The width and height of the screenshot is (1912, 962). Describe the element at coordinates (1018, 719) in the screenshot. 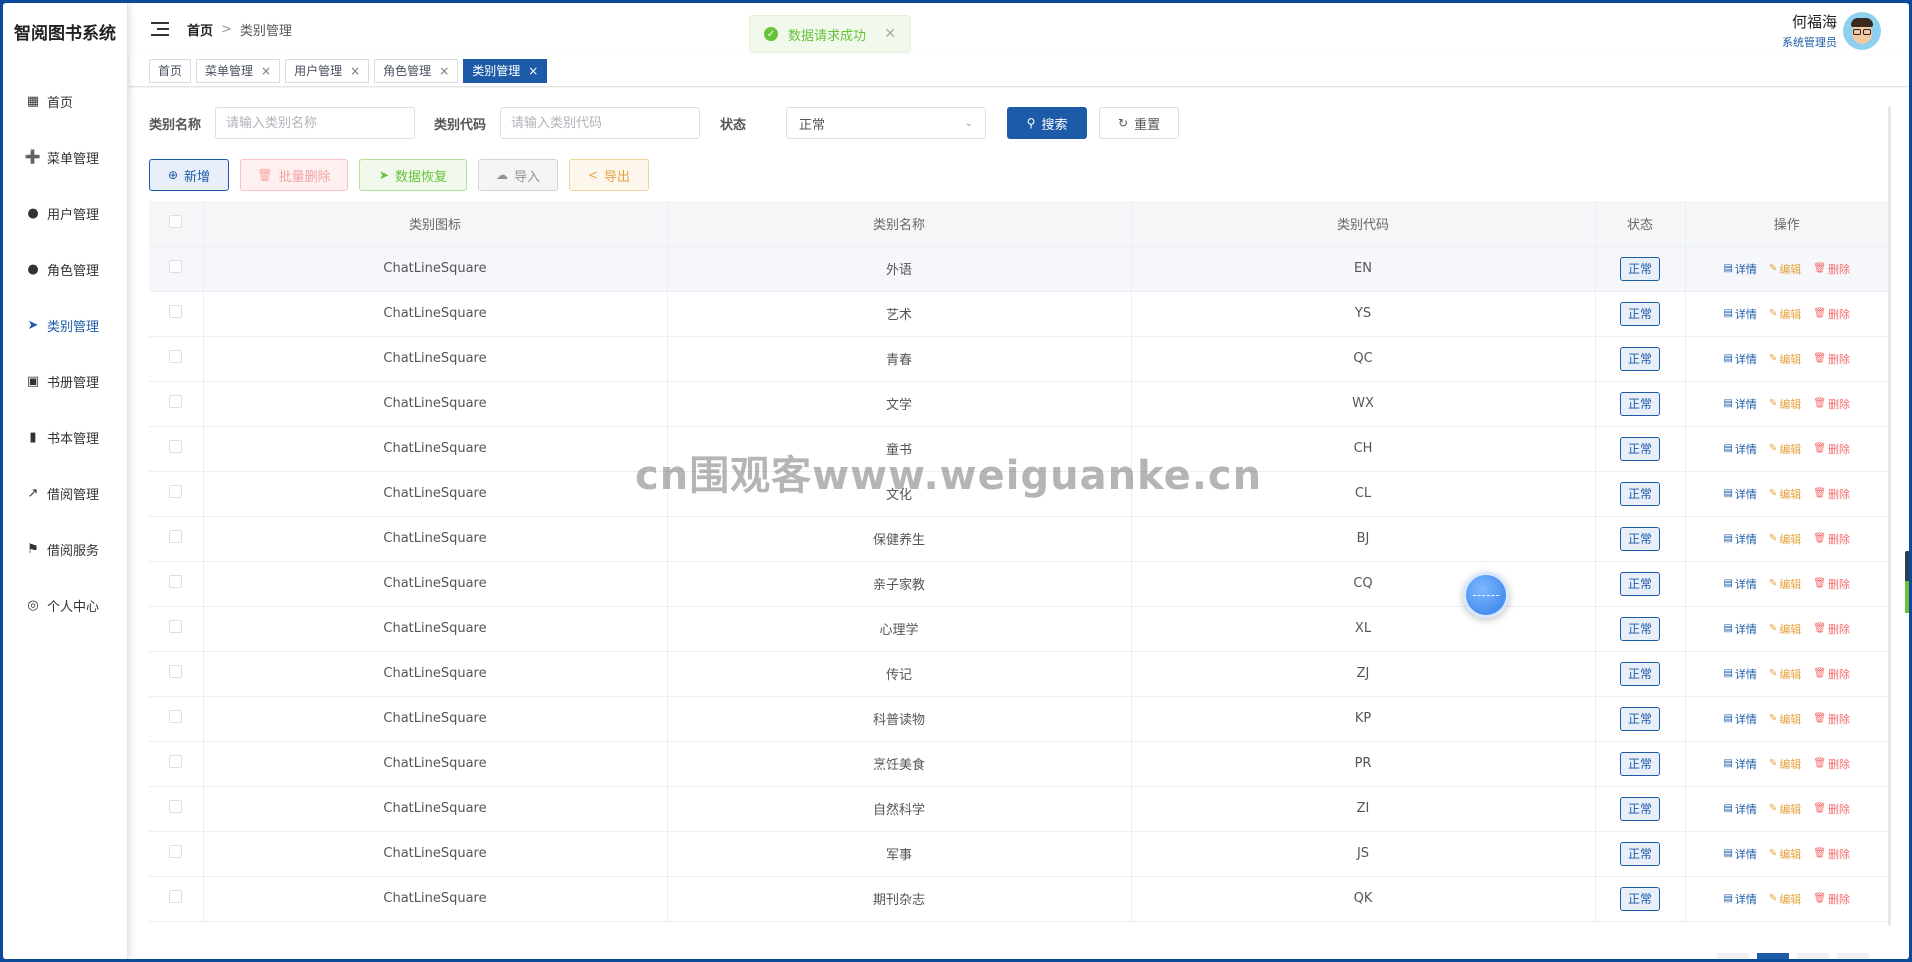

I see `table-row: ChatLineSquare 科普读物 KP 正常 ▤ 详情 ✎ 编辑 🗑 删除` at that location.